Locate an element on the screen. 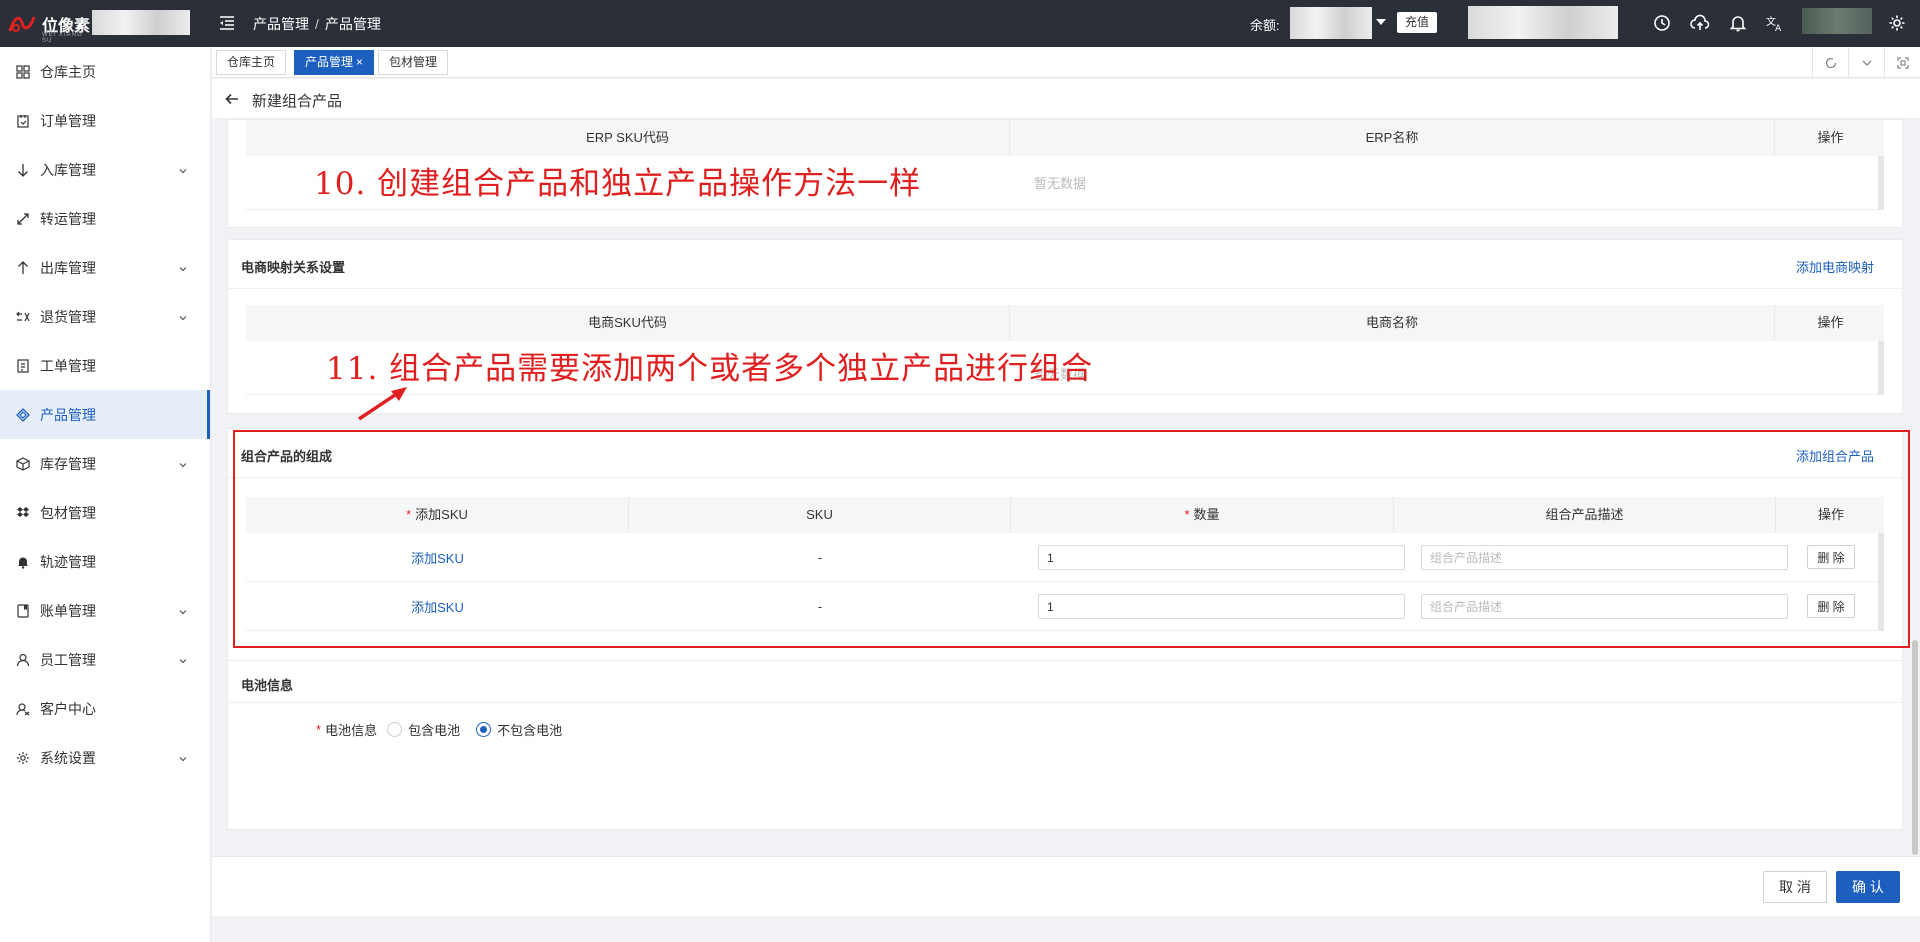 The image size is (1920, 942). top-navbar: 位像素 WEI XIANG SU 产品管理 / 产品管理 余额: 充值 文A is located at coordinates (960, 23).